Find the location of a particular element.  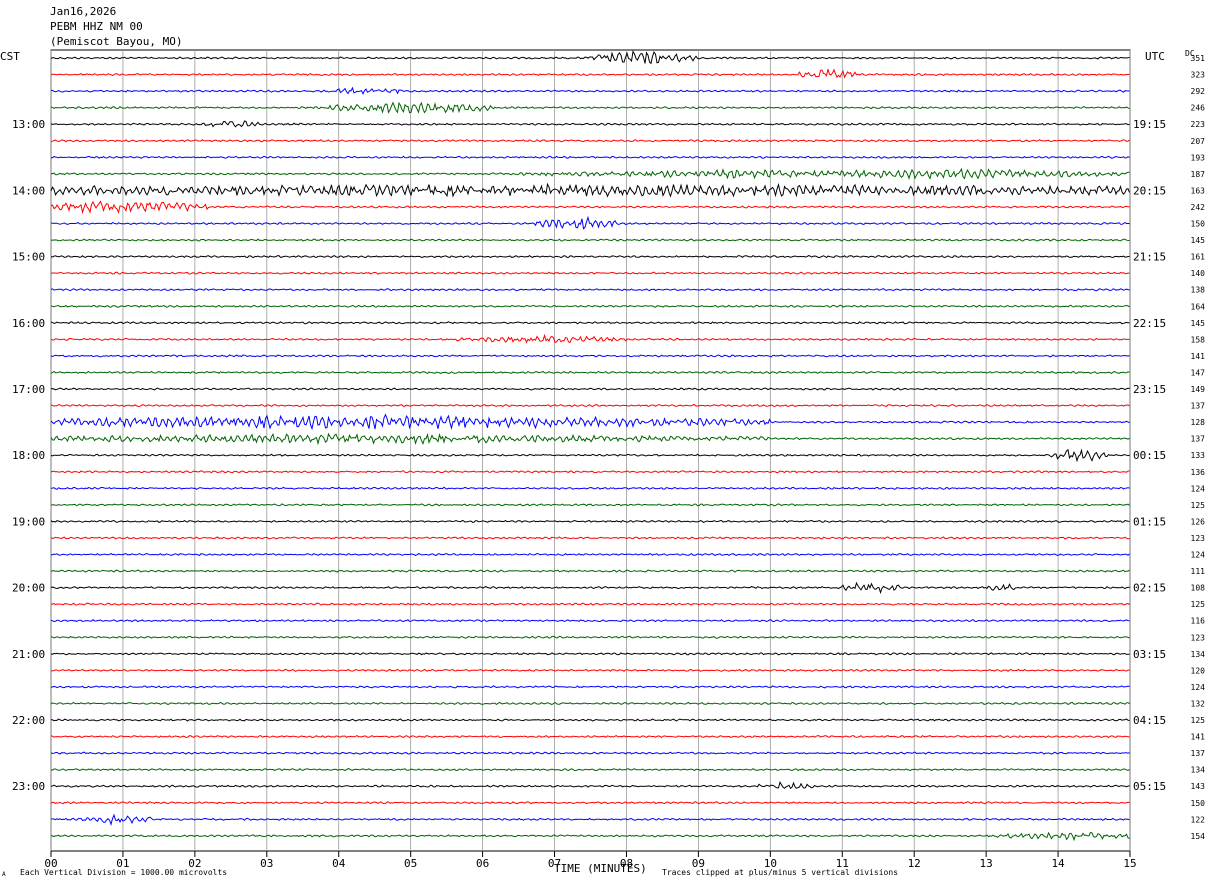

dc-offset-label: 246 is located at coordinates (1198, 108).